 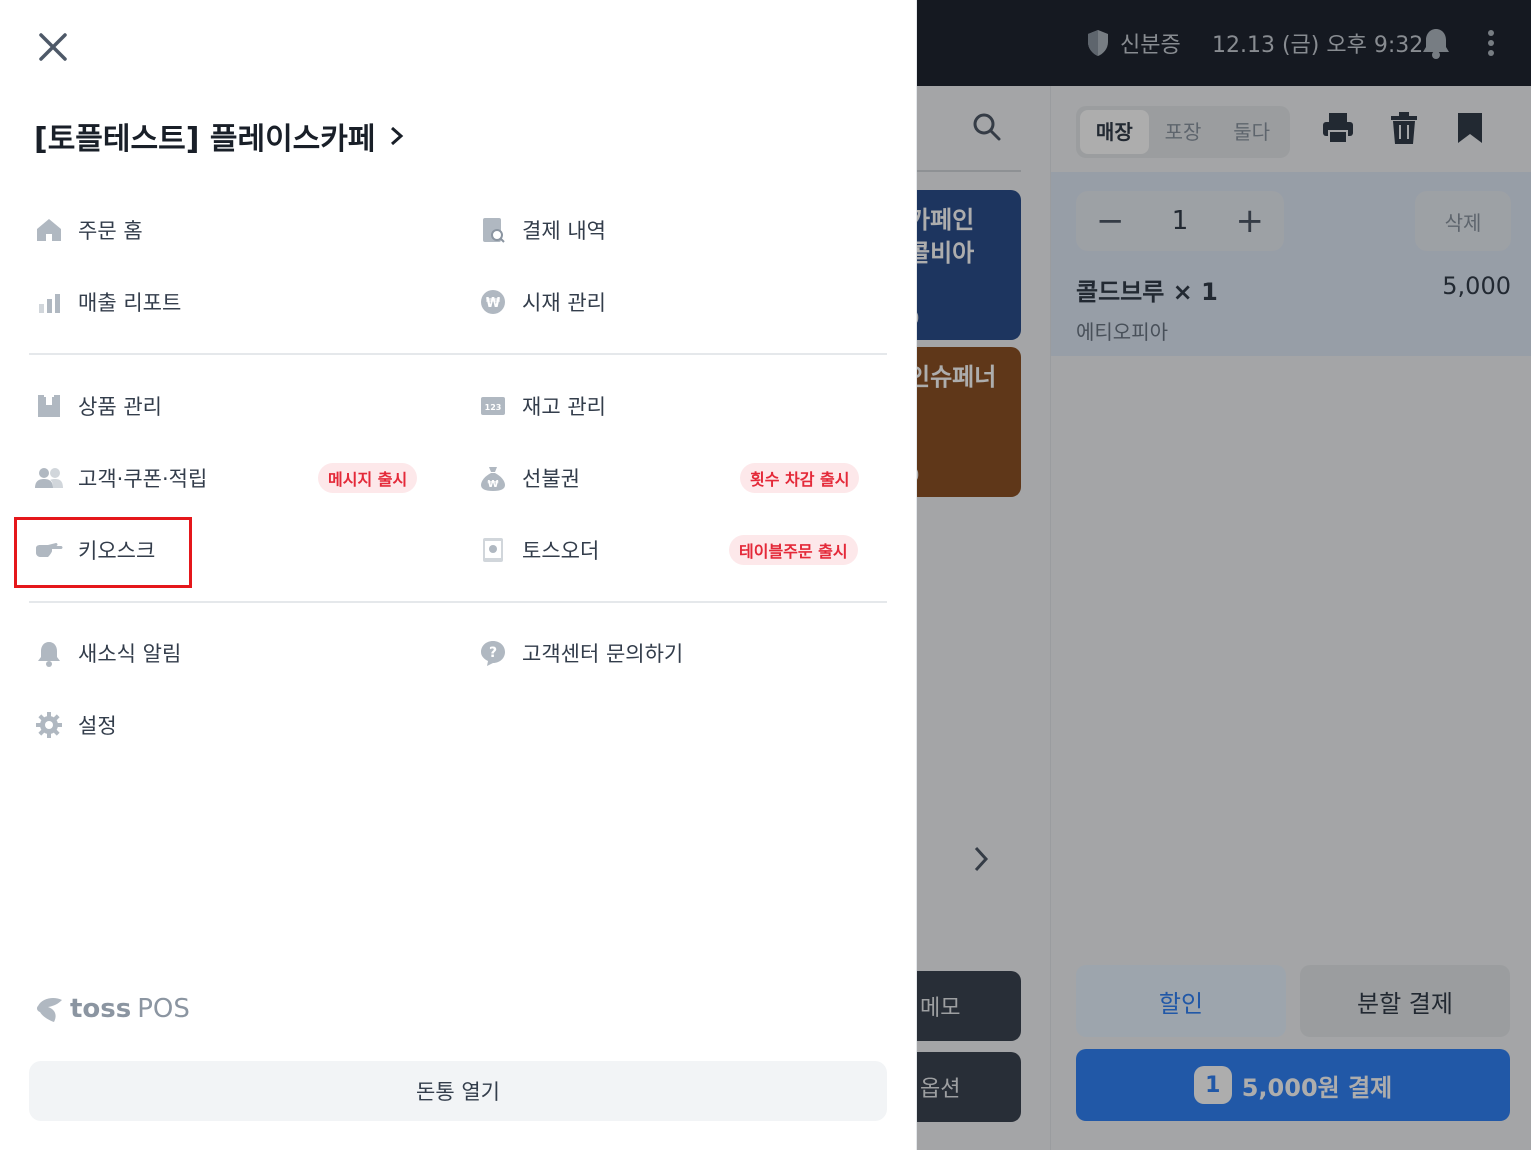 I want to click on bell-icon, so click(x=49, y=654).